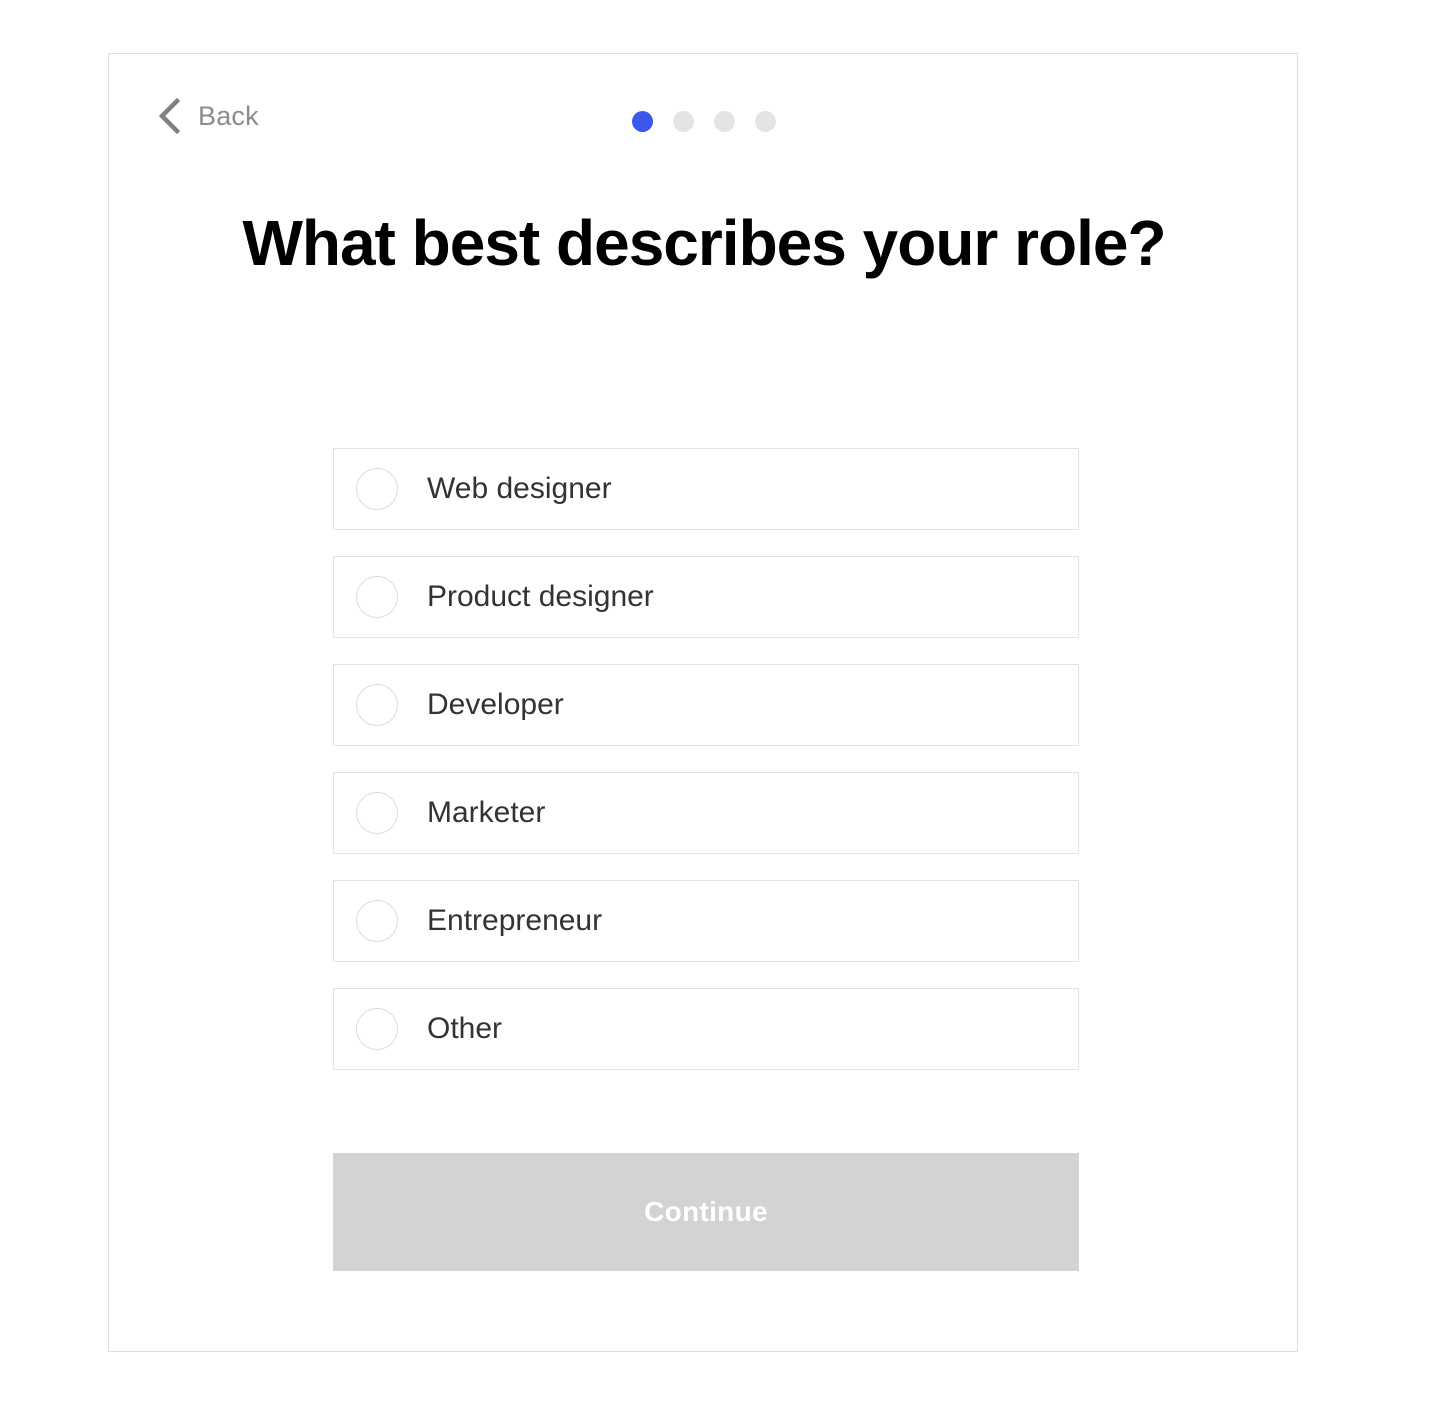  What do you see at coordinates (169, 116) in the screenshot?
I see `chevron-left-icon` at bounding box center [169, 116].